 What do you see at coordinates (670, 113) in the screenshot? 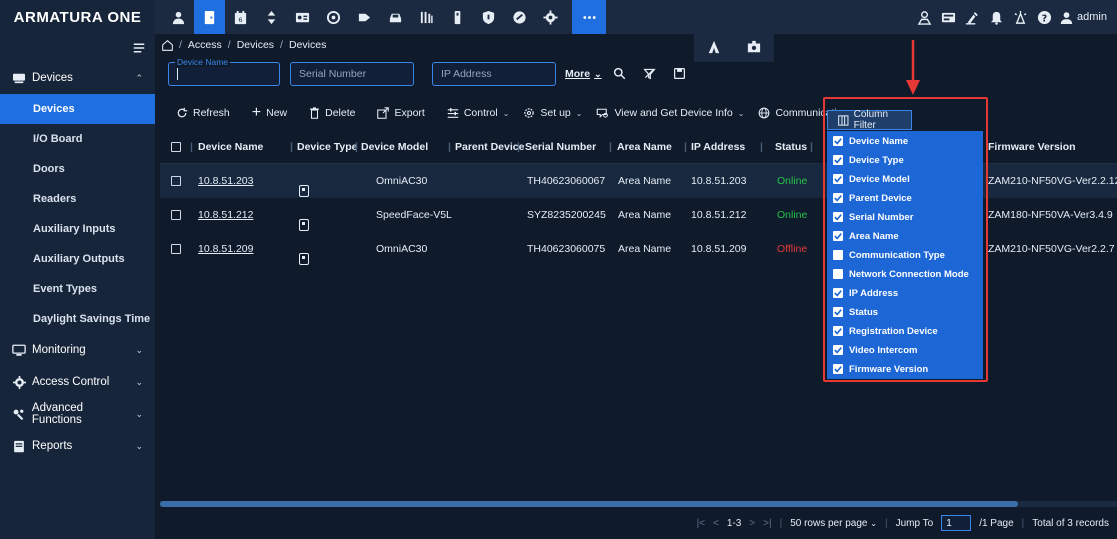
I see `view-device-info-dropdown: View and Get Device Info ⌄` at bounding box center [670, 113].